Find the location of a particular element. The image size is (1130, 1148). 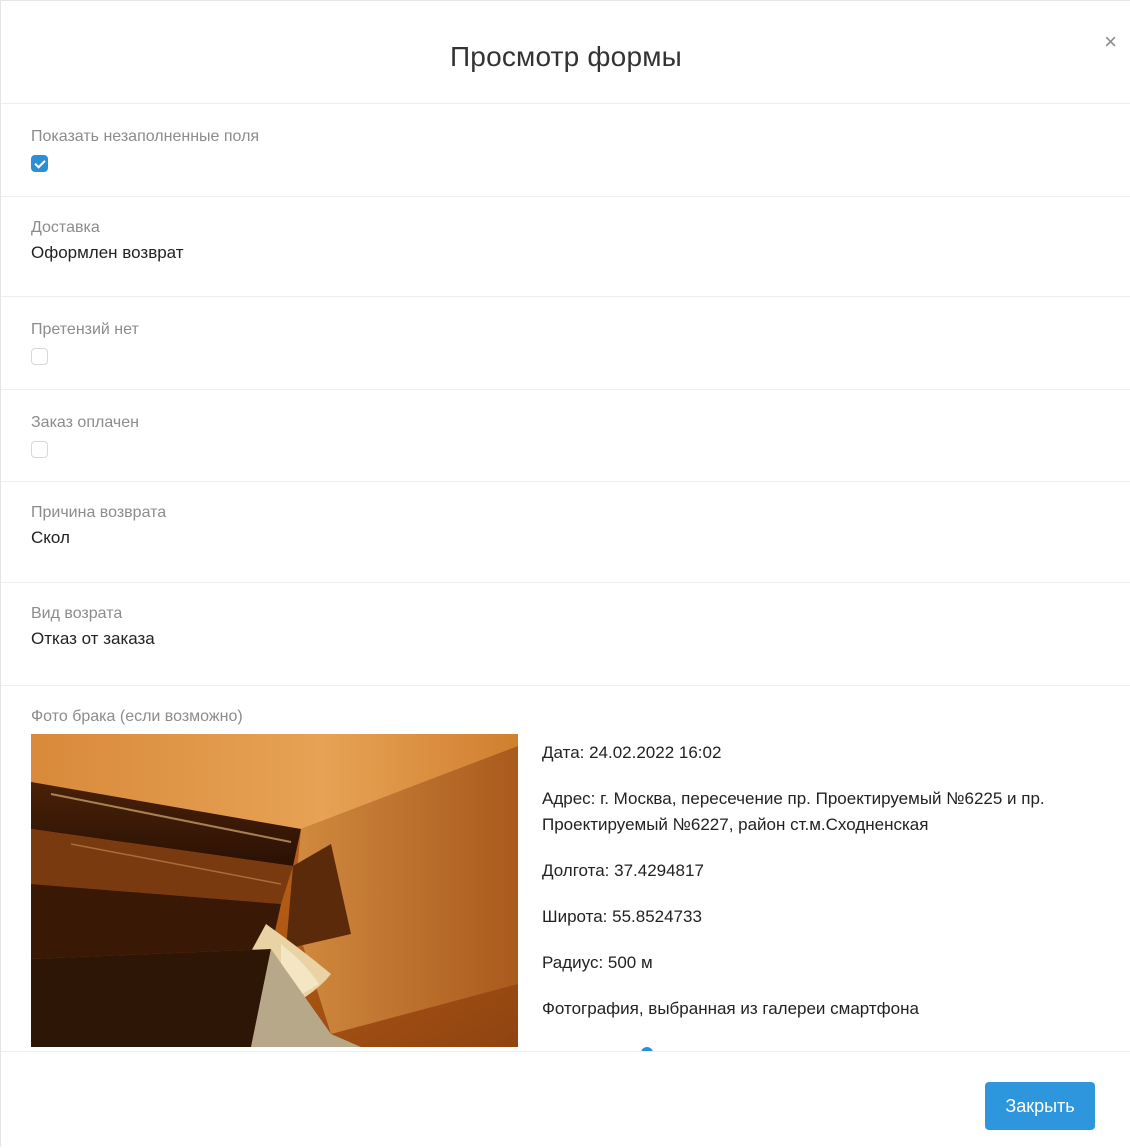

field-delivery: Доставка Оформлен возврат is located at coordinates (565, 247).